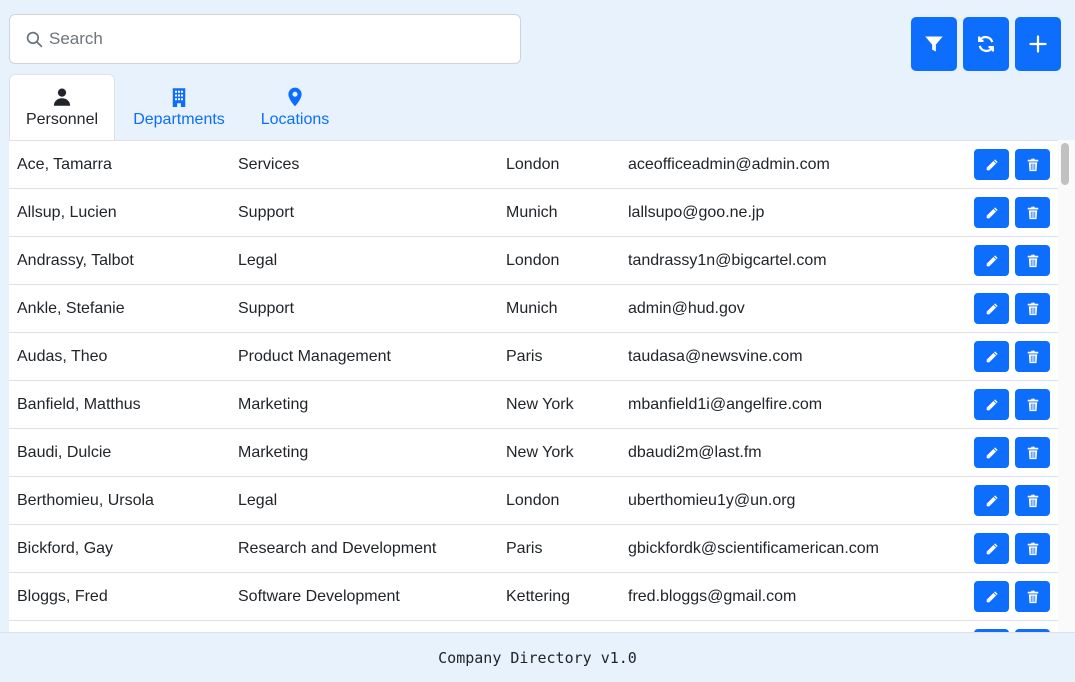  Describe the element at coordinates (712, 596) in the screenshot. I see `cell-email: fred.bloggs@gmail.com` at that location.